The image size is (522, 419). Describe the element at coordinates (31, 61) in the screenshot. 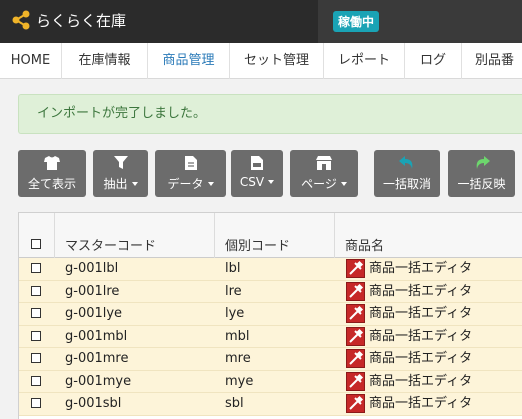

I see `tab-home: HOME` at that location.